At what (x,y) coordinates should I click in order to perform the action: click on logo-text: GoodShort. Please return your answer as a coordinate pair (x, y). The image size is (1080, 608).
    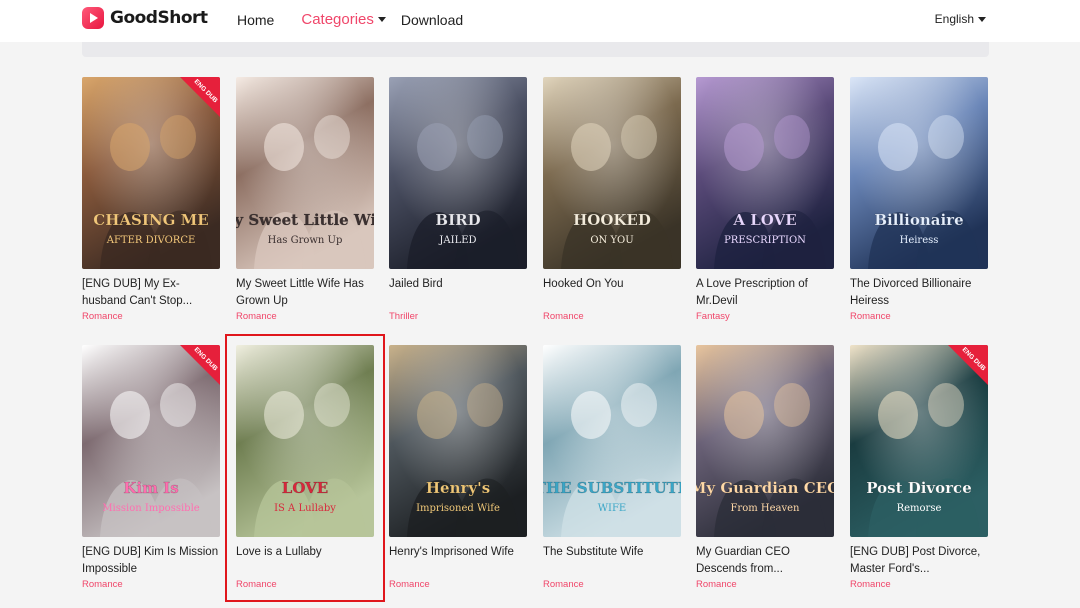
    Looking at the image, I should click on (159, 18).